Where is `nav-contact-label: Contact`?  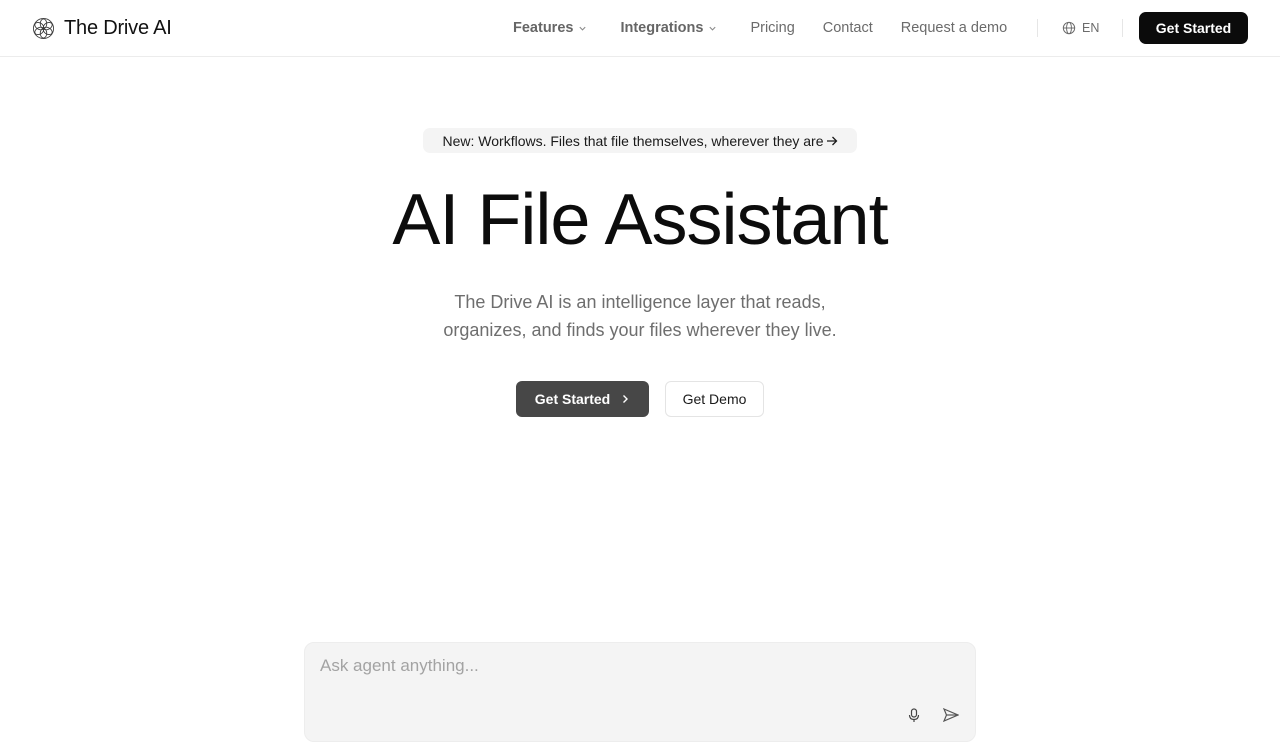
nav-contact-label: Contact is located at coordinates (847, 28).